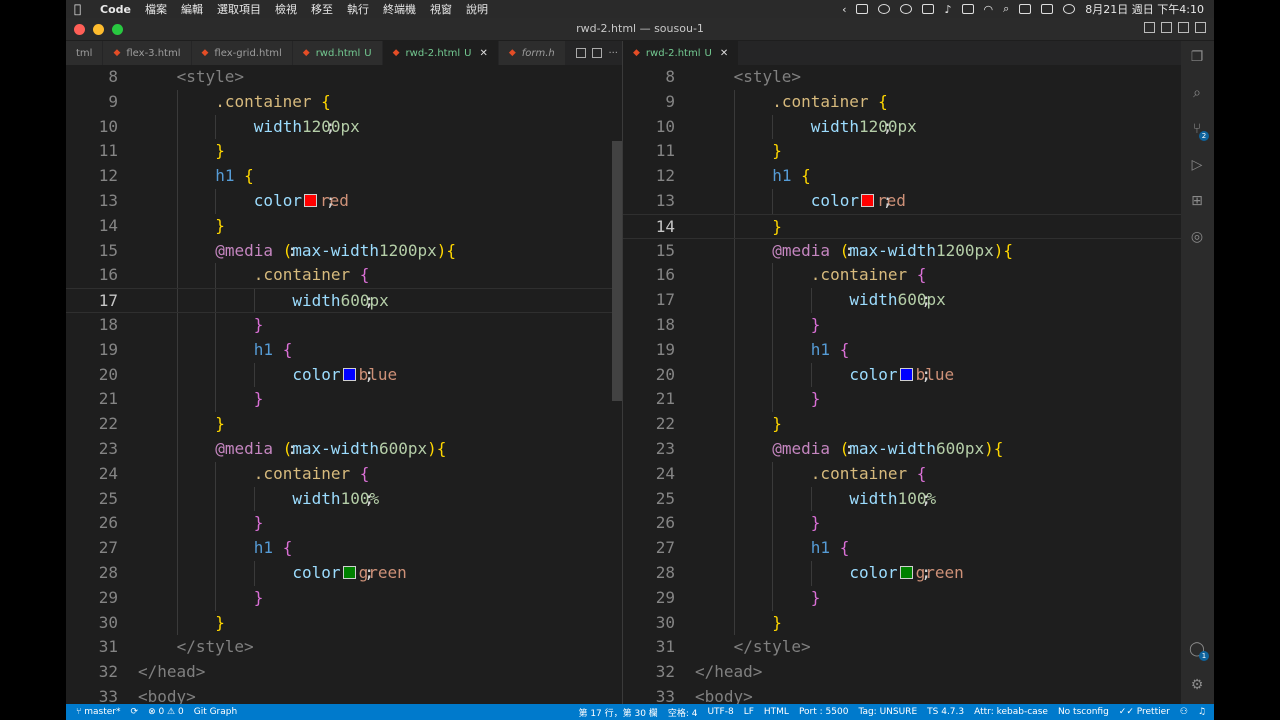 Image resolution: width=1280 pixels, height=720 pixels. Describe the element at coordinates (947, 9) in the screenshot. I see `volume-icon: ♪` at that location.